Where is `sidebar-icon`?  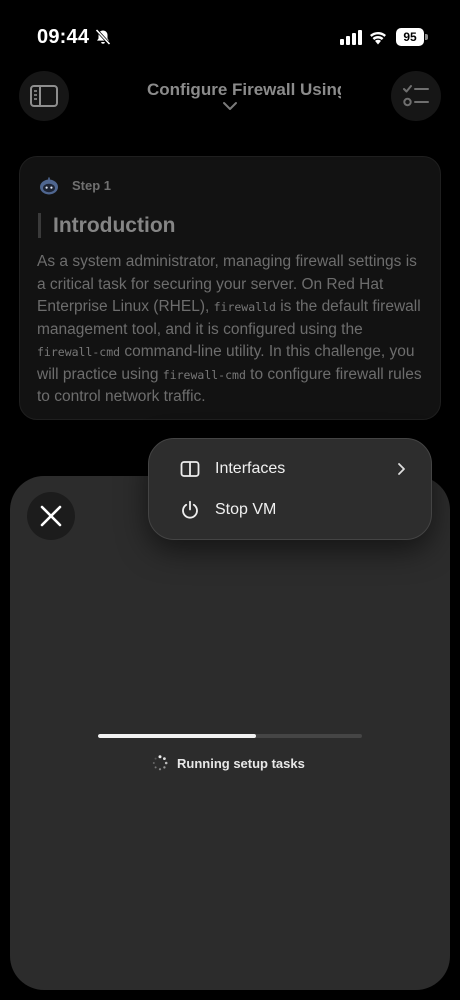 sidebar-icon is located at coordinates (44, 96).